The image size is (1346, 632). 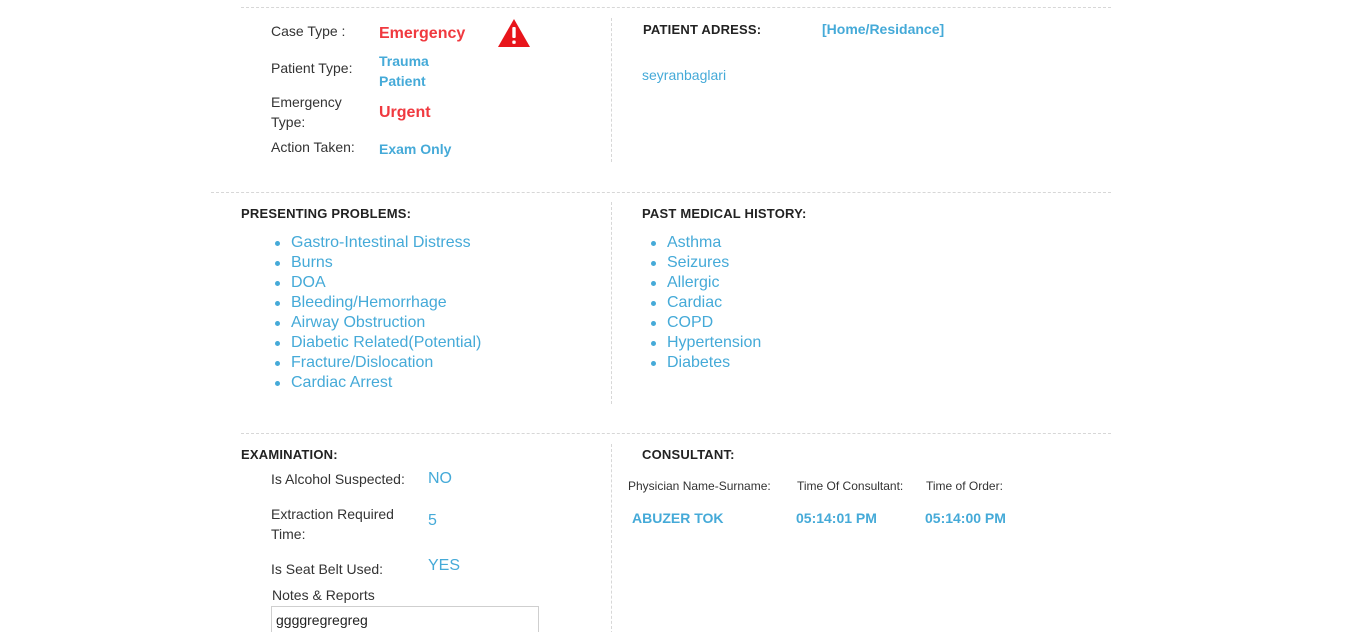 I want to click on notes-textarea: ggggregregreg, so click(x=405, y=619).